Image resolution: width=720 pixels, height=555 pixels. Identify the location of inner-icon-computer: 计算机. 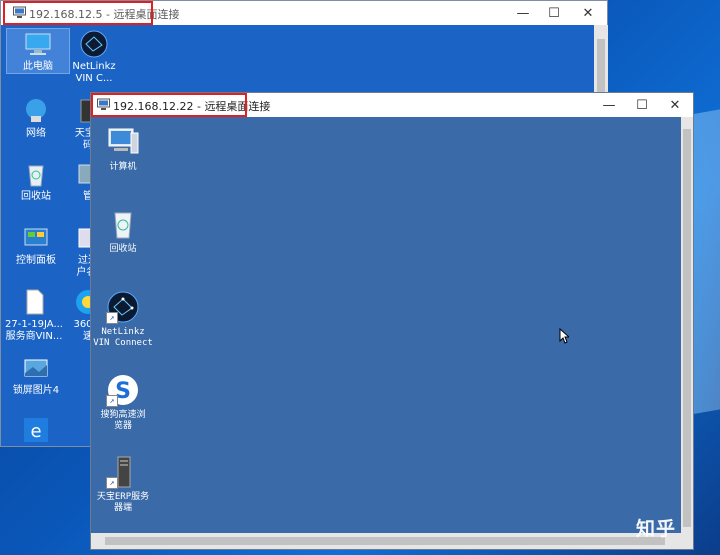
(123, 149).